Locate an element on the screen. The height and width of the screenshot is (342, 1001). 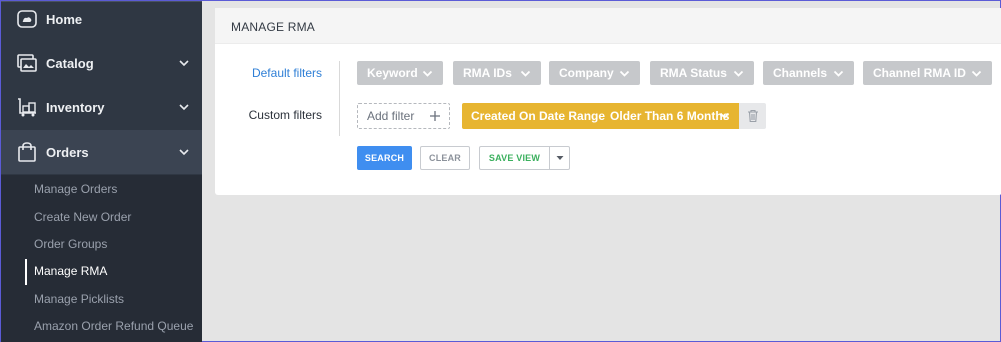
caret-down-icon is located at coordinates (559, 158).